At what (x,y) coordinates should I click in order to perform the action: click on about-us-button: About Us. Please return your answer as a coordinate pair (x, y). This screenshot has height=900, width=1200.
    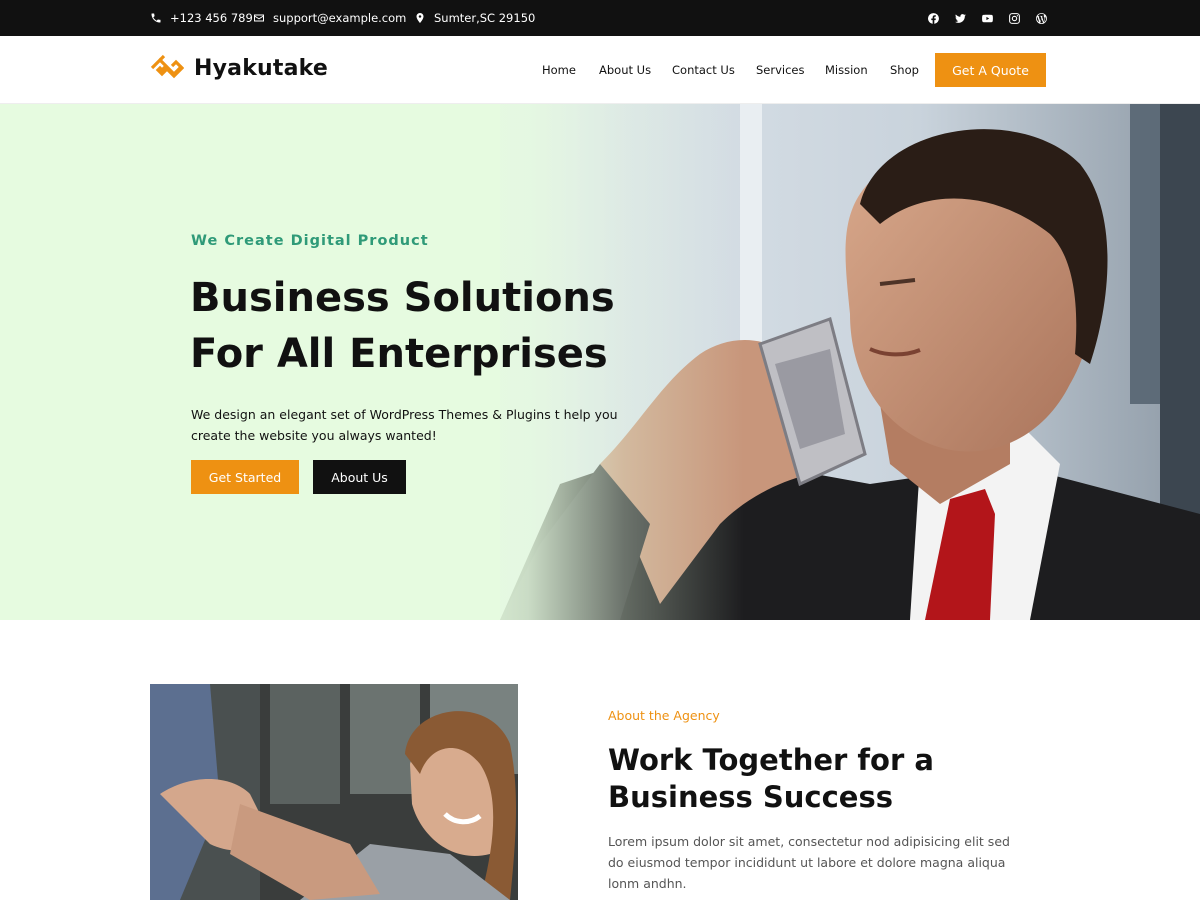
    Looking at the image, I should click on (359, 477).